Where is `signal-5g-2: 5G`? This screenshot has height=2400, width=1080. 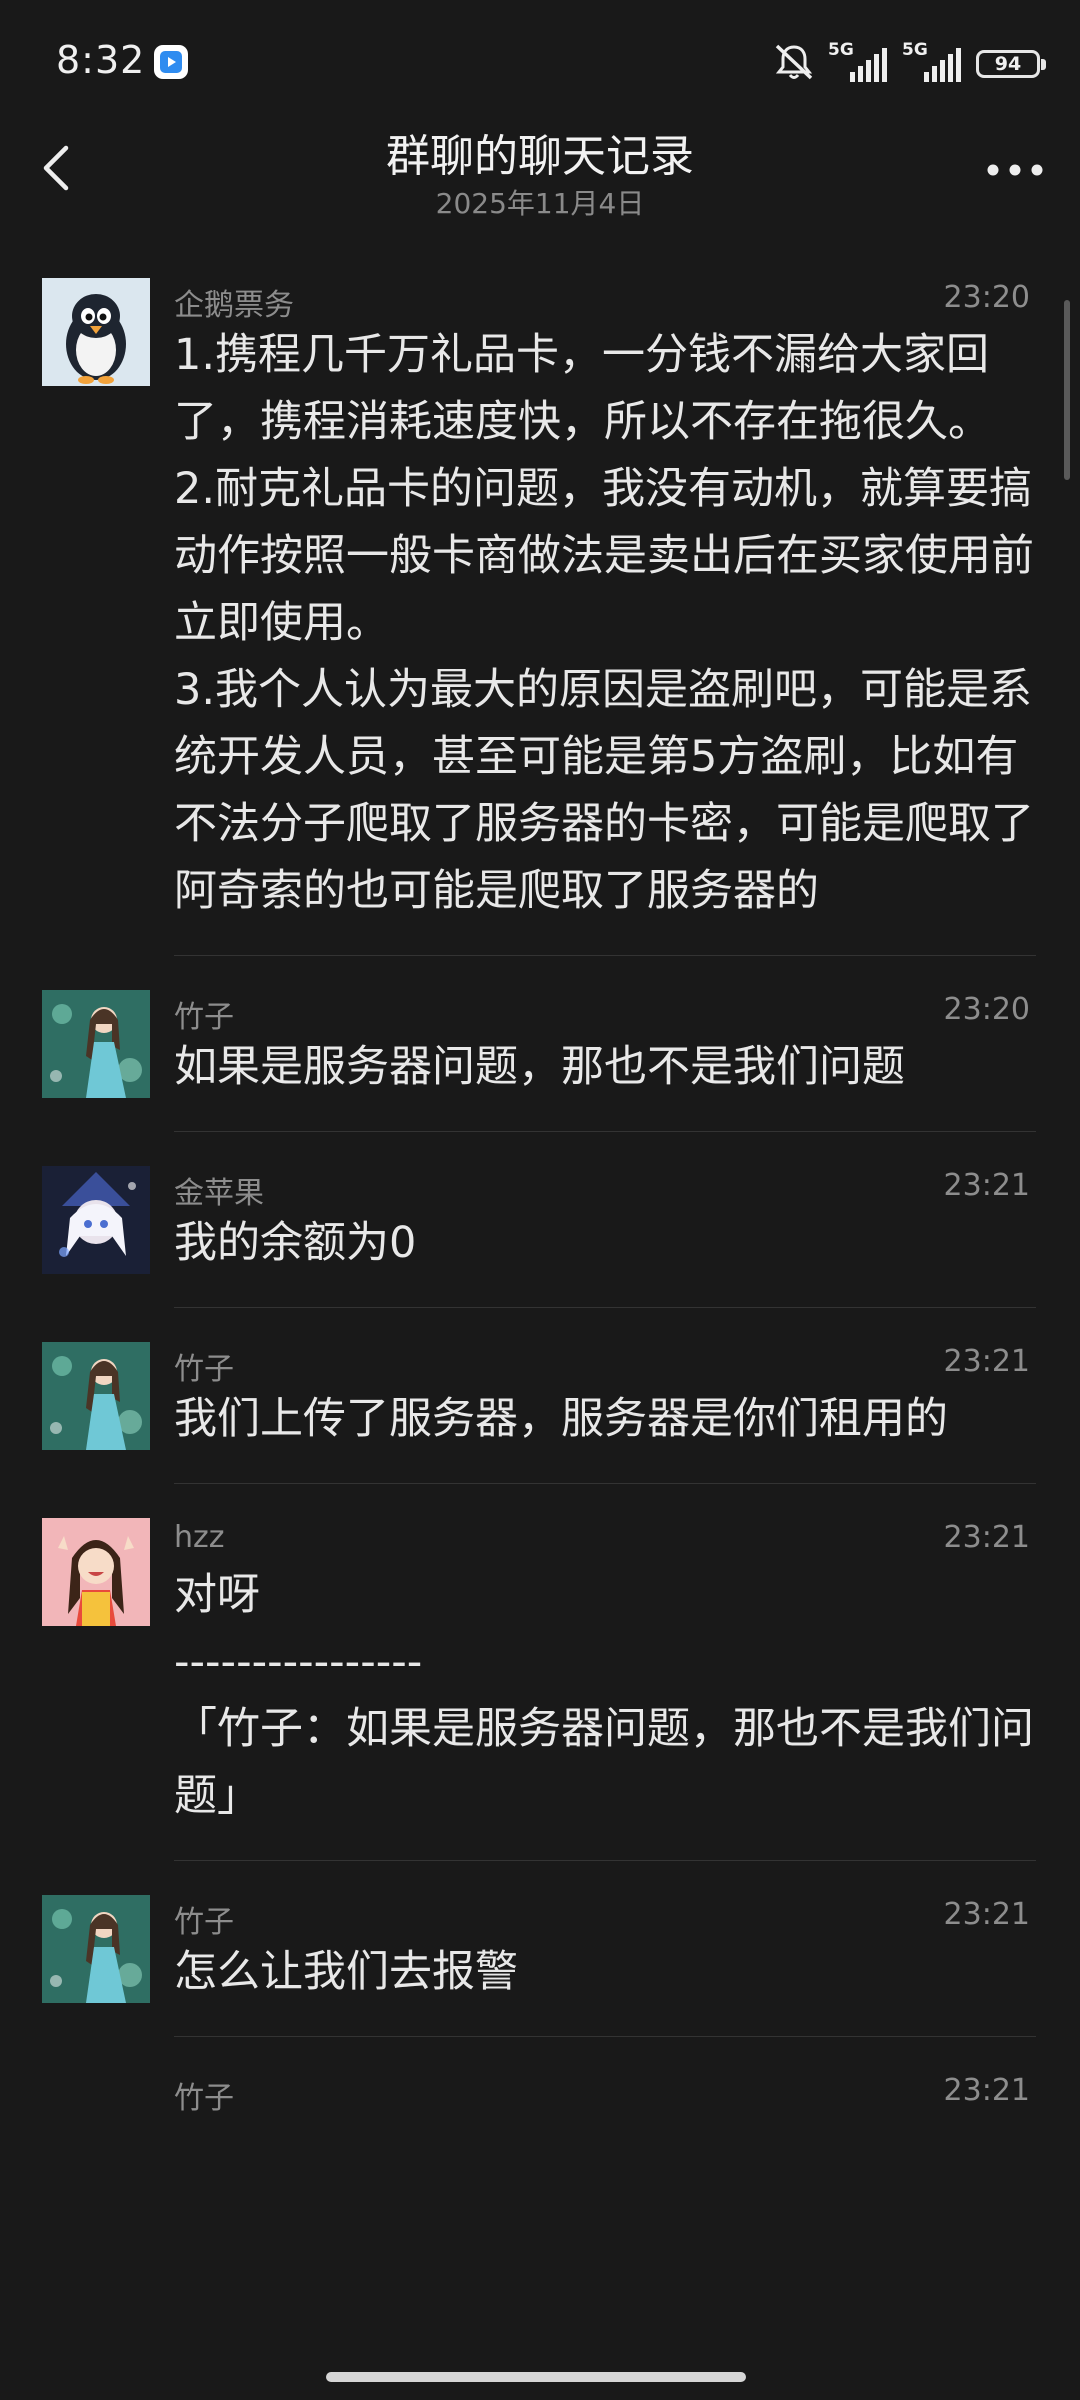
signal-5g-2: 5G is located at coordinates (933, 62).